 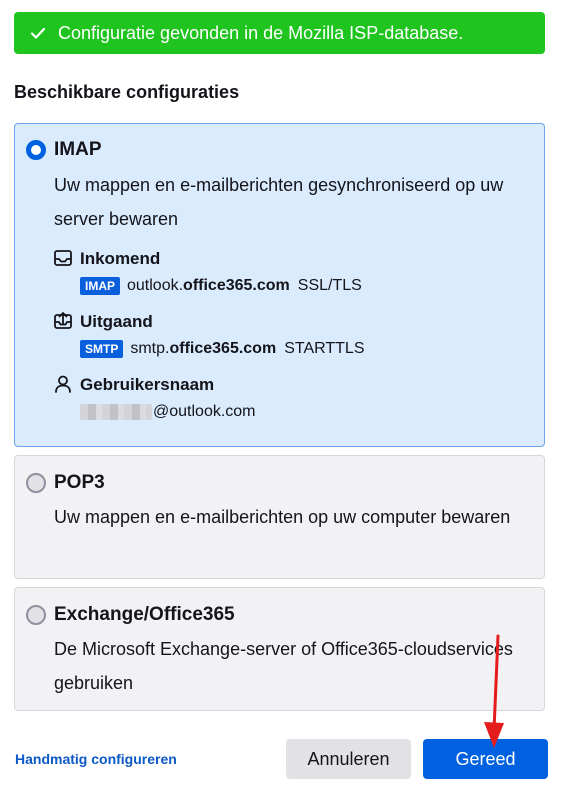 What do you see at coordinates (147, 384) in the screenshot?
I see `username-title: Gebruikersnaam` at bounding box center [147, 384].